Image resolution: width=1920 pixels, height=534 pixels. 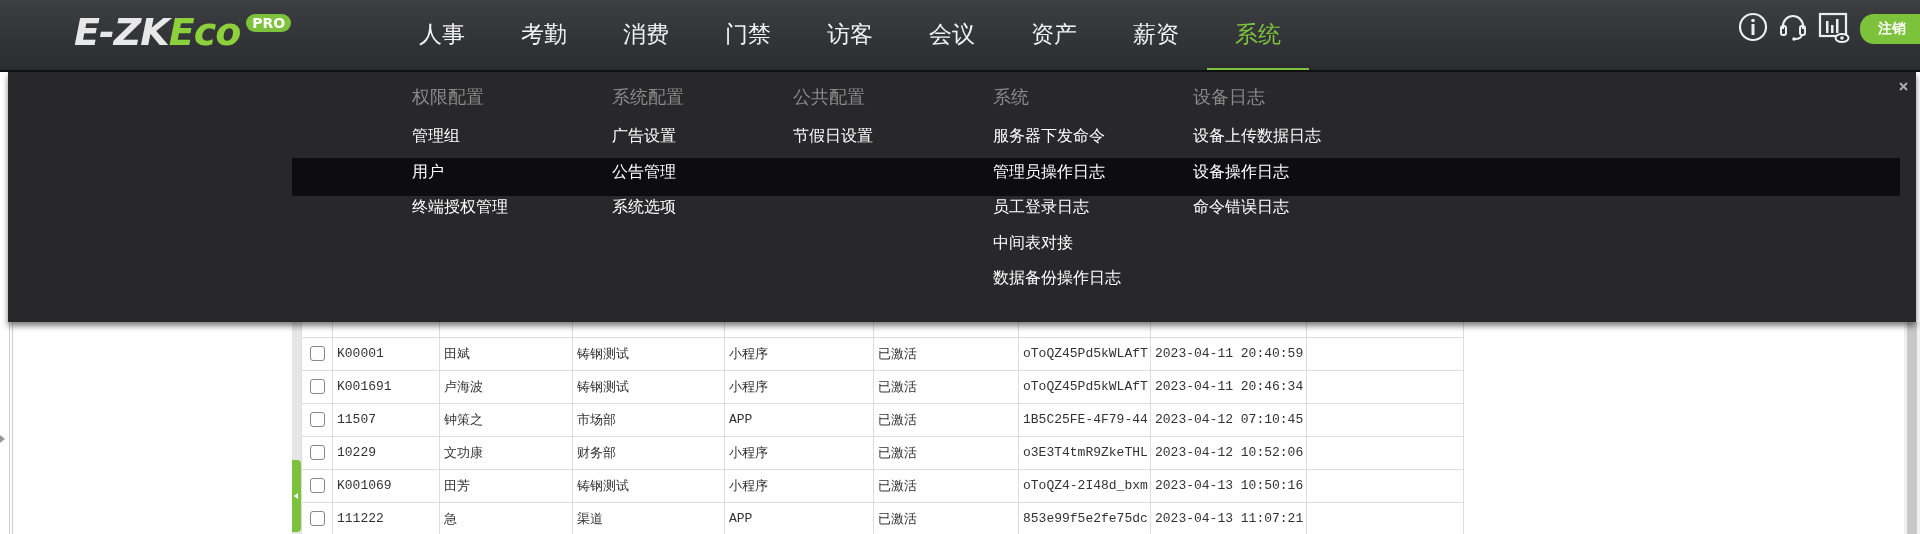 What do you see at coordinates (364, 386) in the screenshot?
I see `table-cell: K001691` at bounding box center [364, 386].